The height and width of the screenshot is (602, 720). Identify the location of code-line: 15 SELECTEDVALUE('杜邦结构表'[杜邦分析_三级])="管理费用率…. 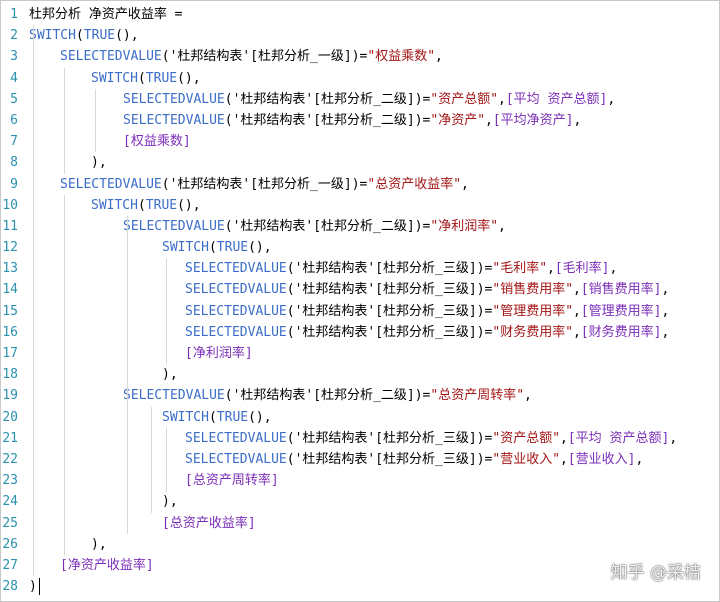
(360, 311).